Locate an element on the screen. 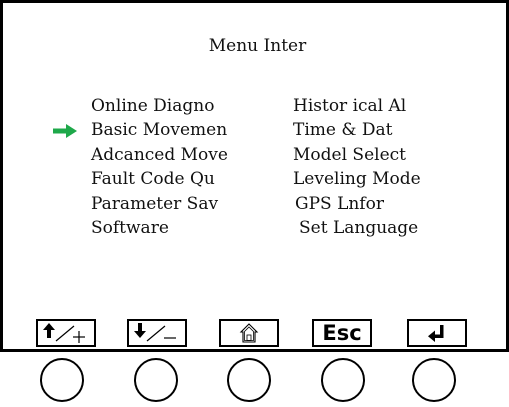  home-icon is located at coordinates (249, 333).